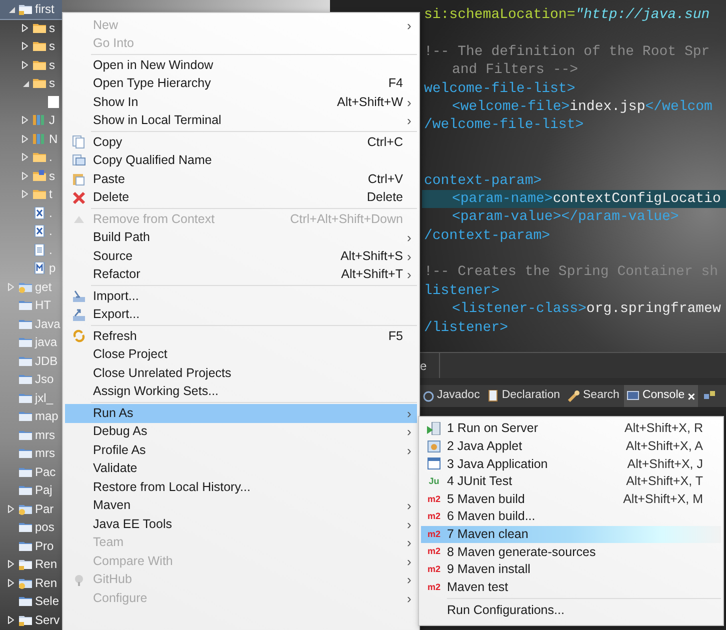  I want to click on tree-item-label: pos, so click(44, 527).